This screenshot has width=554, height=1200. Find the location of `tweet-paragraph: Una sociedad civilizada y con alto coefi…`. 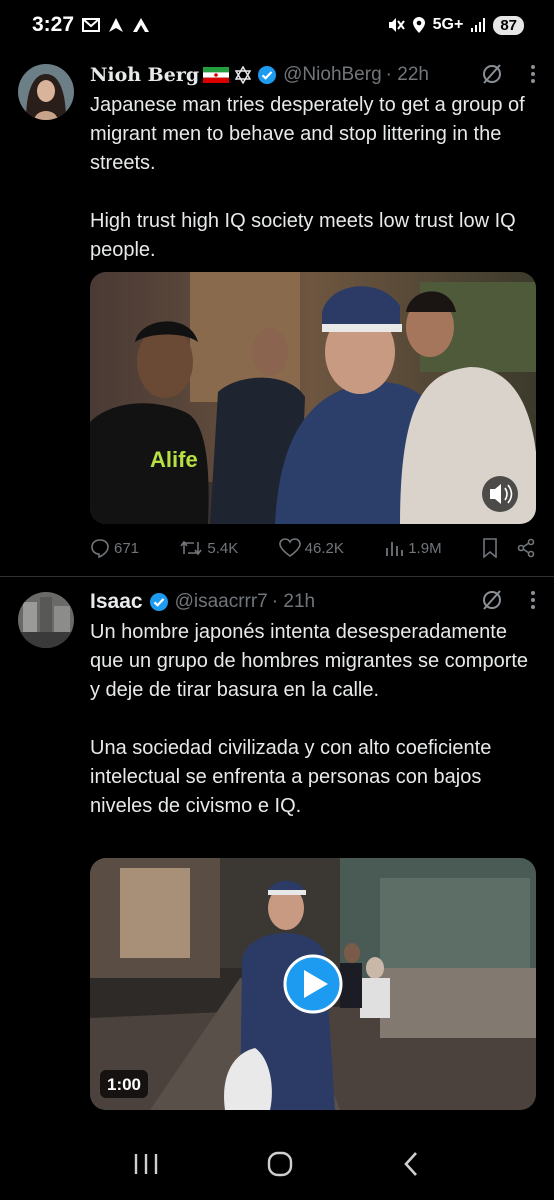

tweet-paragraph: Una sociedad civilizada y con alto coefi… is located at coordinates (291, 777).